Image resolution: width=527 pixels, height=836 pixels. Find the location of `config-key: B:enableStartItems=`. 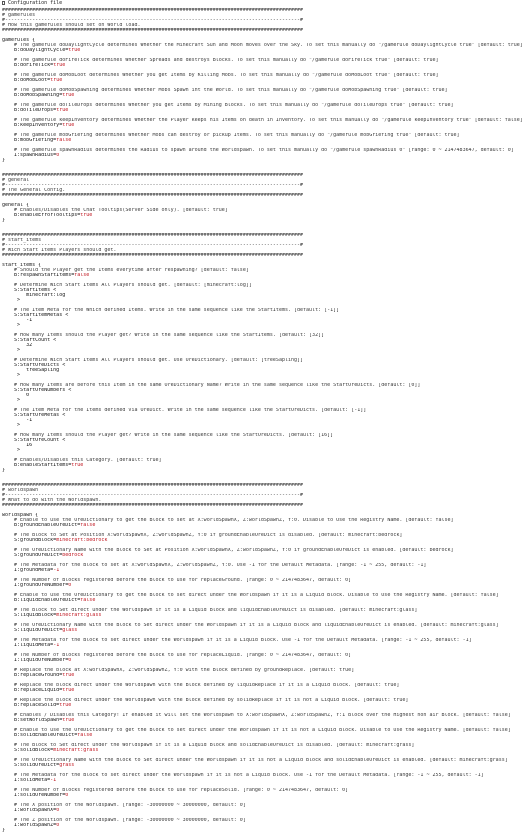

config-key: B:enableStartItems= is located at coordinates (37, 465).